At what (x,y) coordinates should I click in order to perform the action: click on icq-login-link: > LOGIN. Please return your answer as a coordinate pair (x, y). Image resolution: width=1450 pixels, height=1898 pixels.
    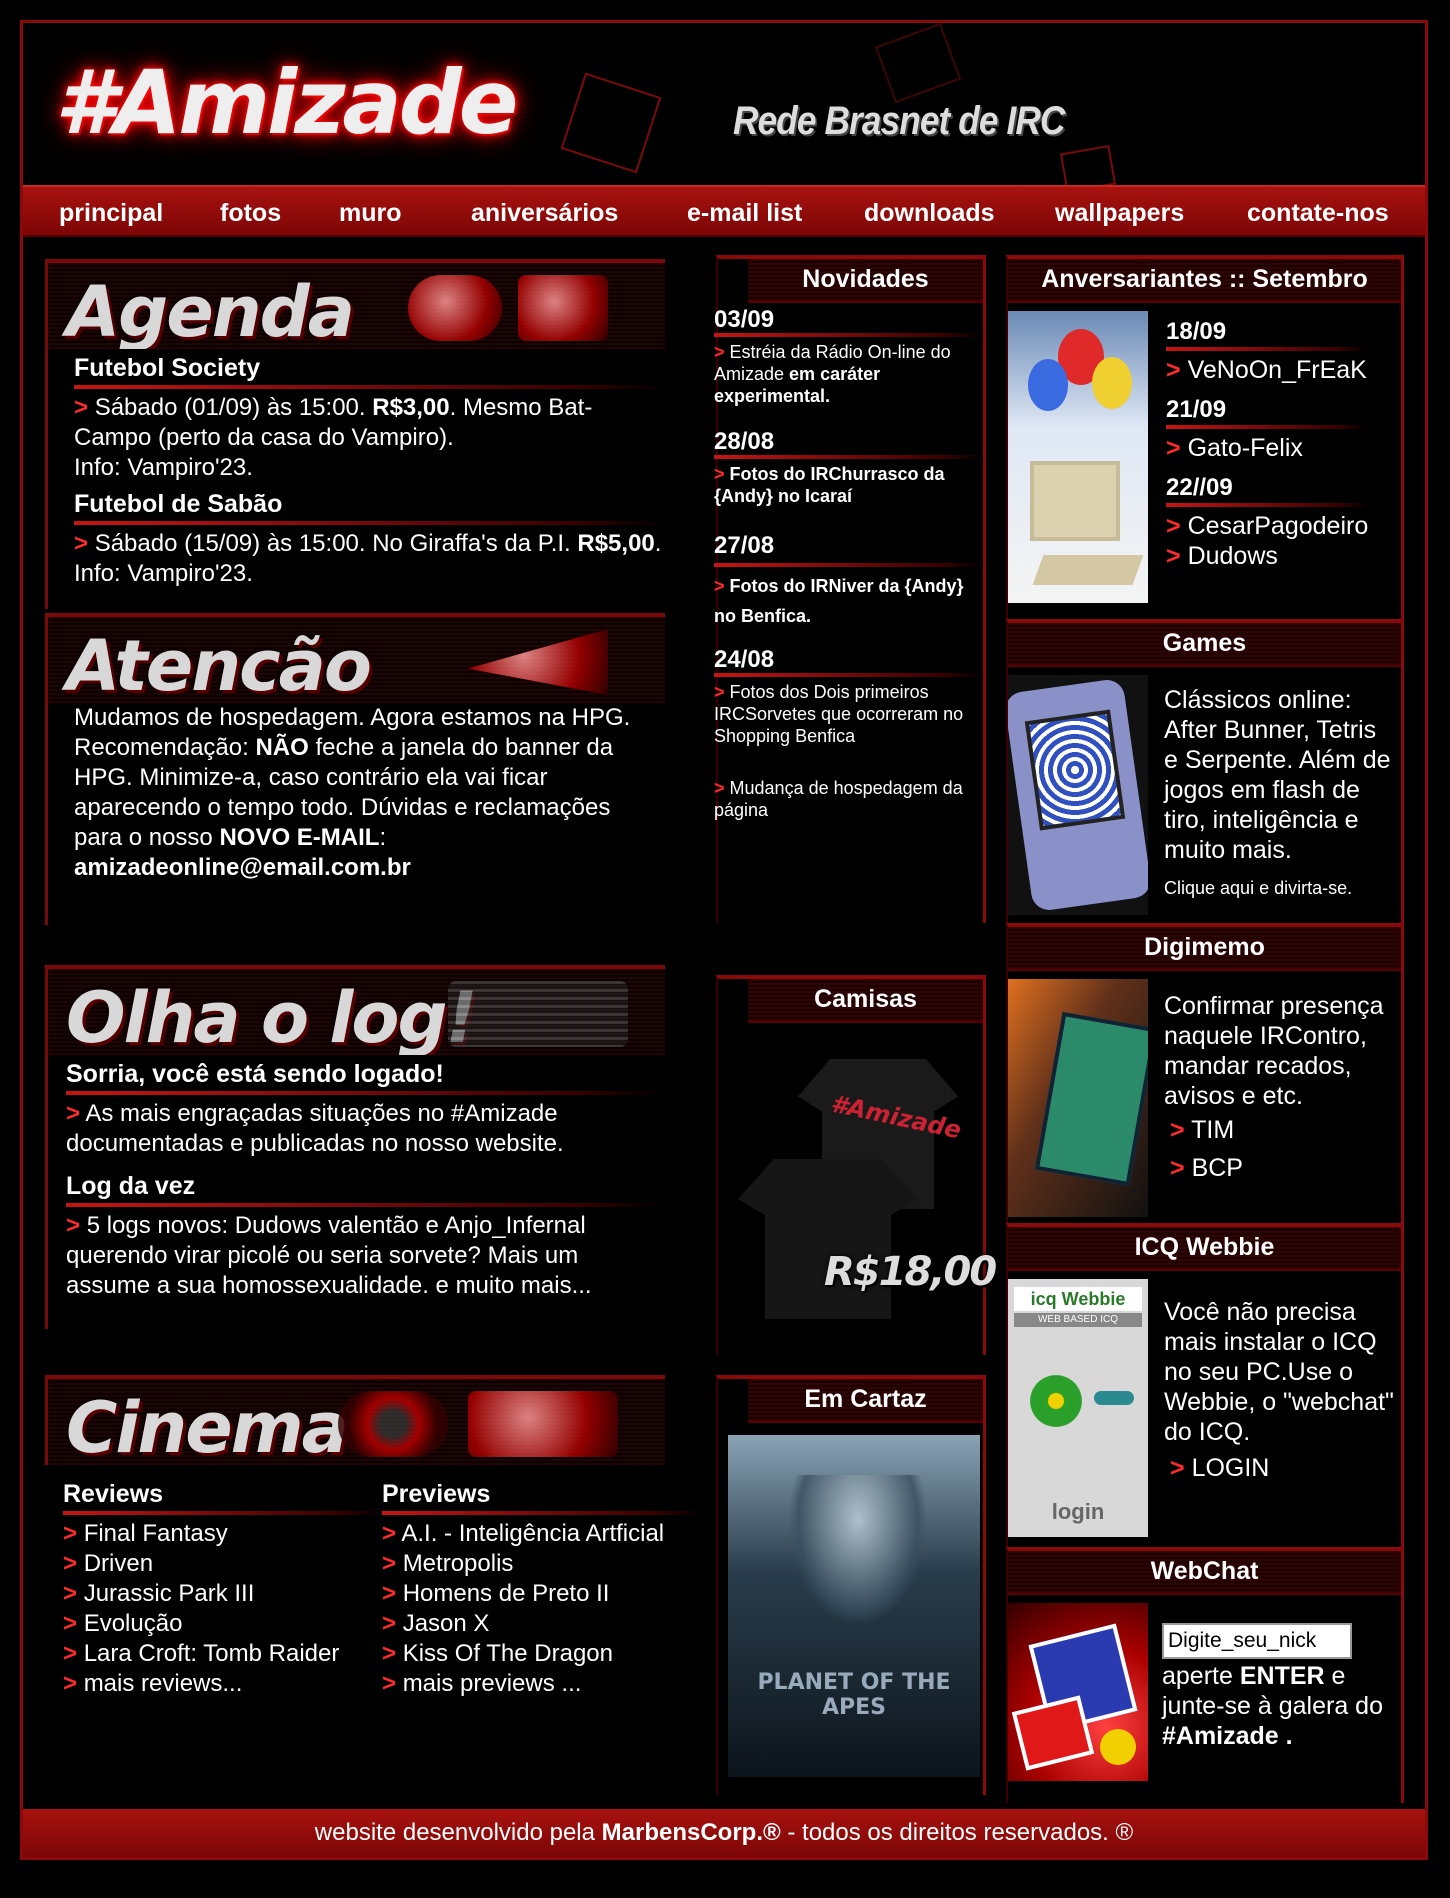
    Looking at the image, I should click on (1219, 1468).